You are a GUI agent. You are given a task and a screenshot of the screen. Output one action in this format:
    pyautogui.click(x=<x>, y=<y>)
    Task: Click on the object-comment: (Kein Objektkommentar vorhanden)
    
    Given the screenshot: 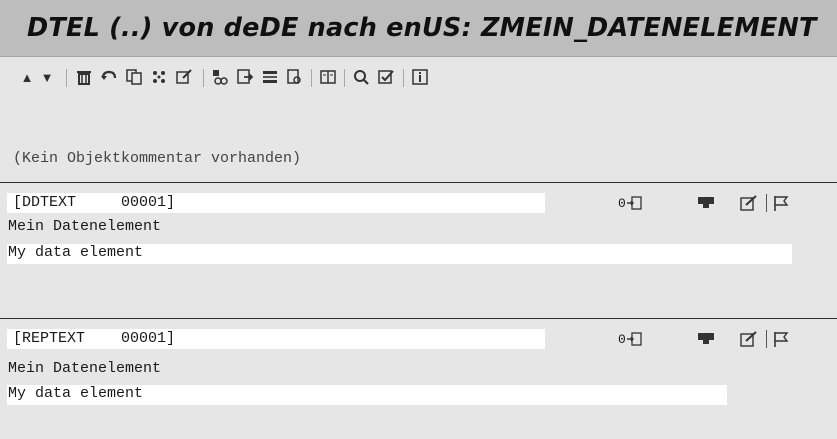 What is the action you would take?
    pyautogui.click(x=157, y=158)
    